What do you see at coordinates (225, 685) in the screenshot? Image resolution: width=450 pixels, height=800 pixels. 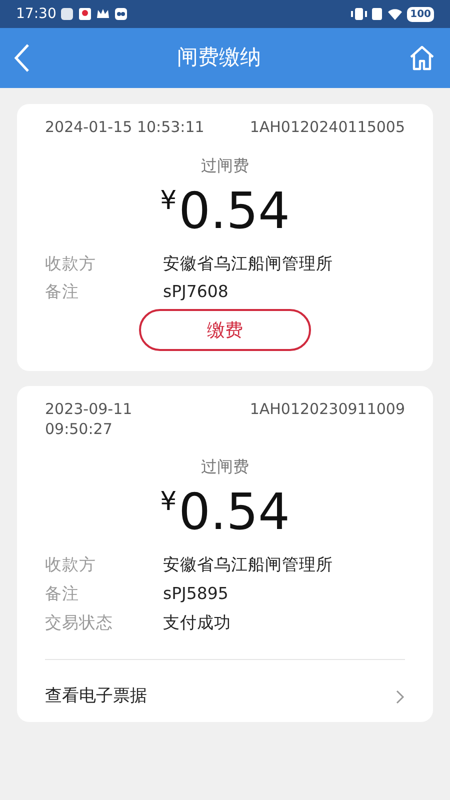 I see `receipt-link: 查看电子票据` at bounding box center [225, 685].